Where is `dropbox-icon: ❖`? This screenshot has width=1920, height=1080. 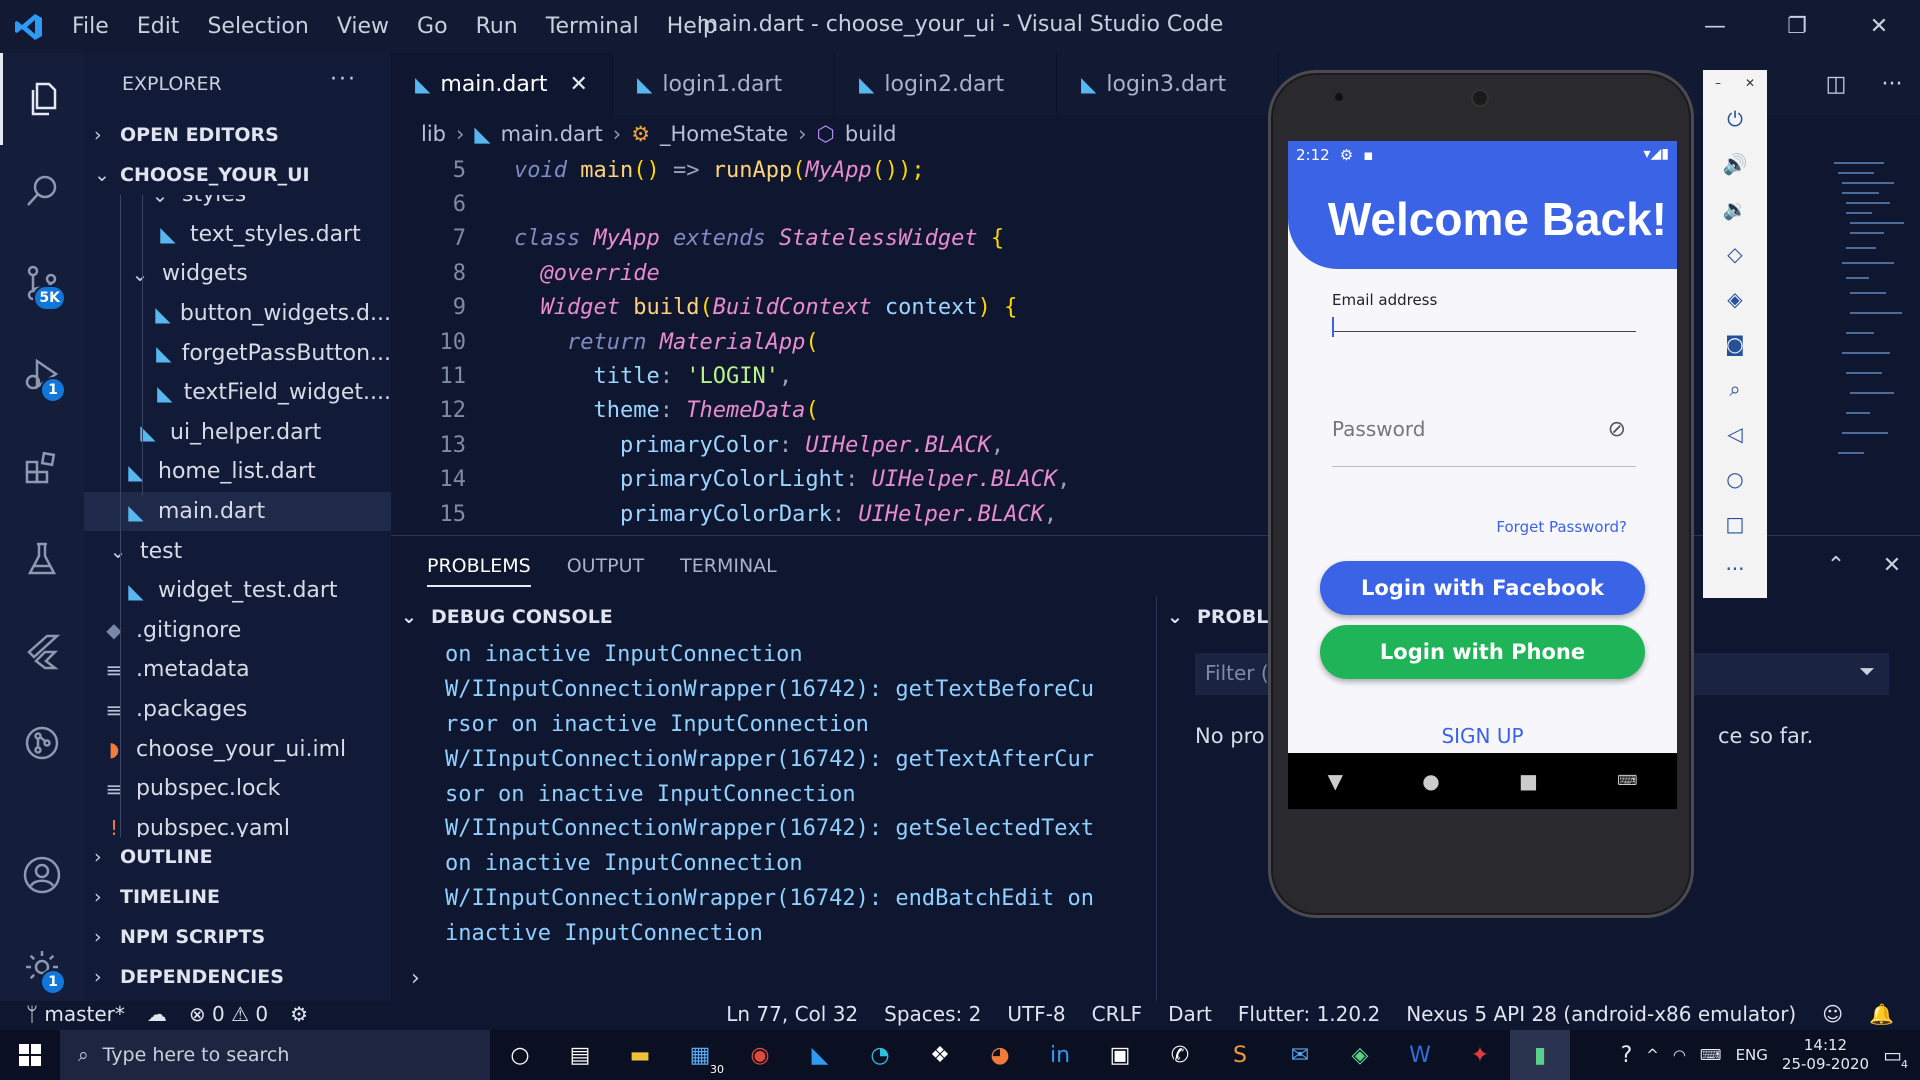
dropbox-icon: ❖ is located at coordinates (940, 1055).